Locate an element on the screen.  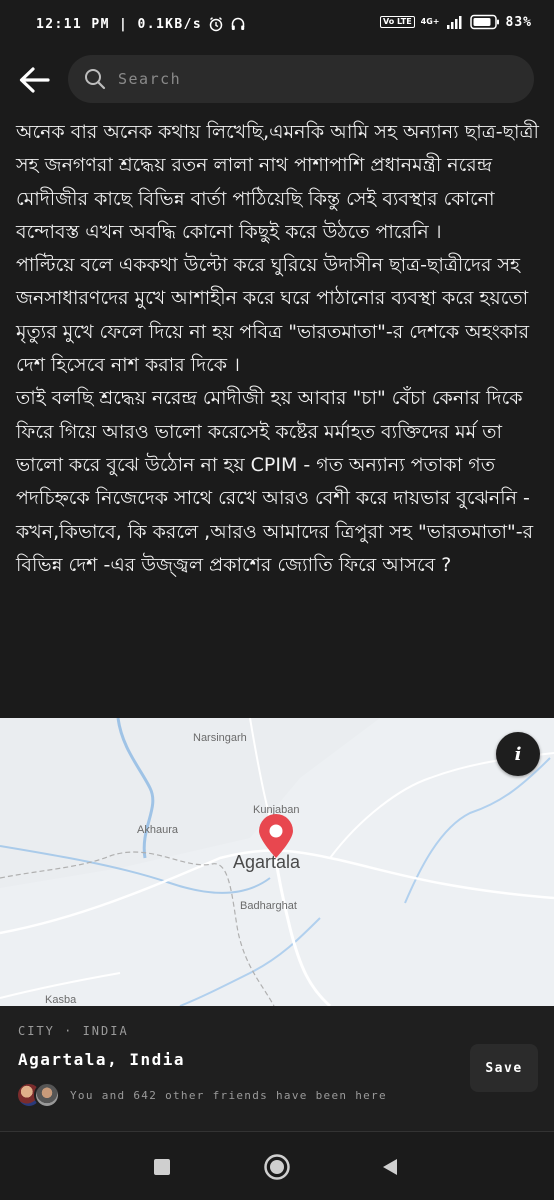
volte-badge: Vo LTE is located at coordinates (397, 22).